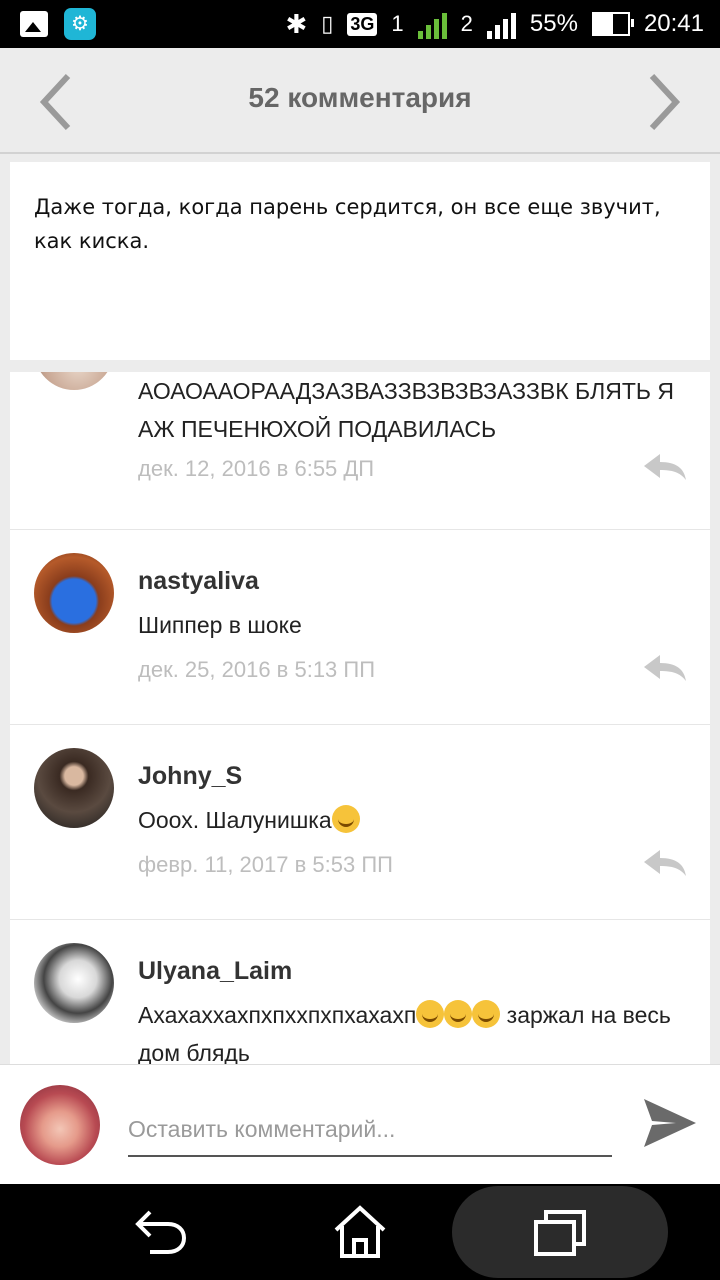 The width and height of the screenshot is (720, 1280). What do you see at coordinates (360, 97) in the screenshot?
I see `page-title: 52 комментария` at bounding box center [360, 97].